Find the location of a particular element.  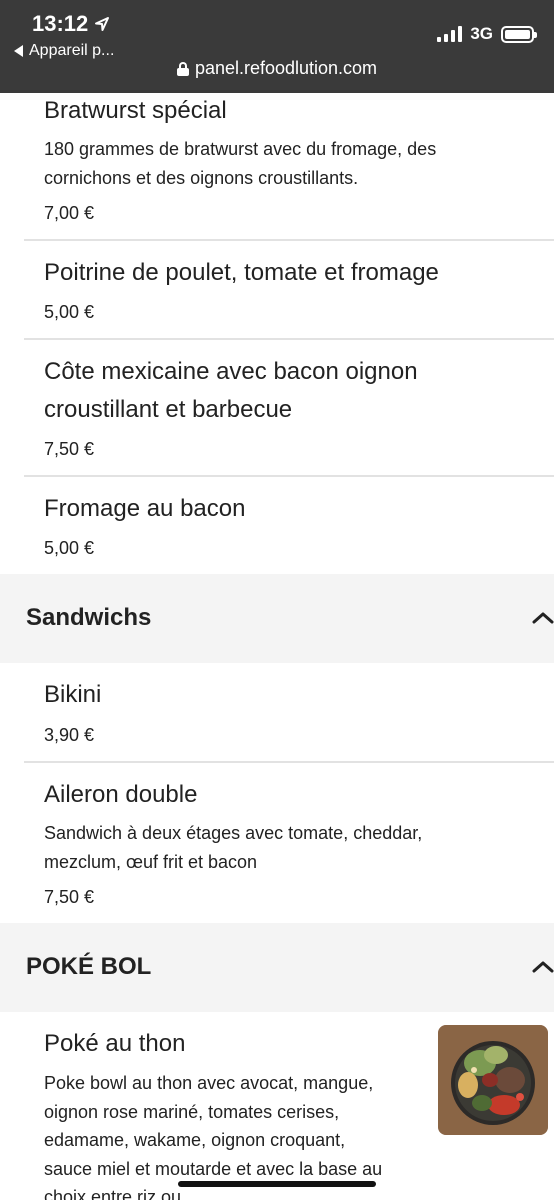

status-time: 13:12 is located at coordinates (60, 23).